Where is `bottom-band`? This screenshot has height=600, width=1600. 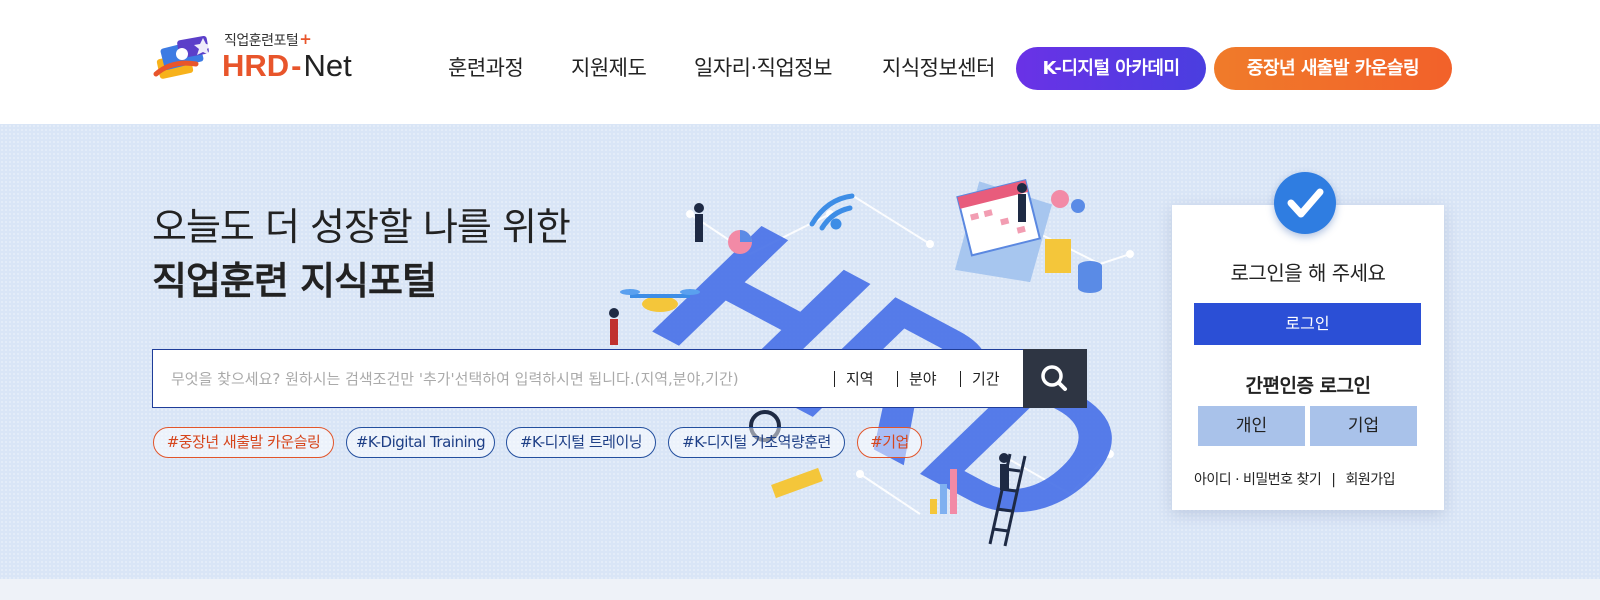
bottom-band is located at coordinates (800, 589).